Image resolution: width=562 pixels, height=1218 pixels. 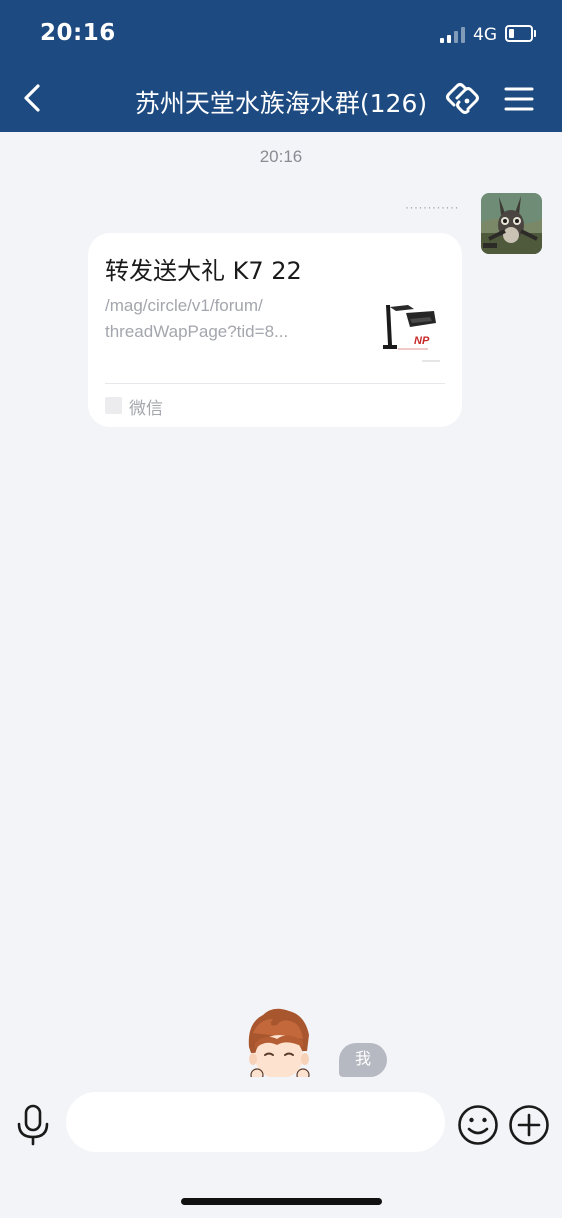 What do you see at coordinates (363, 1060) in the screenshot?
I see `me-badge: 我` at bounding box center [363, 1060].